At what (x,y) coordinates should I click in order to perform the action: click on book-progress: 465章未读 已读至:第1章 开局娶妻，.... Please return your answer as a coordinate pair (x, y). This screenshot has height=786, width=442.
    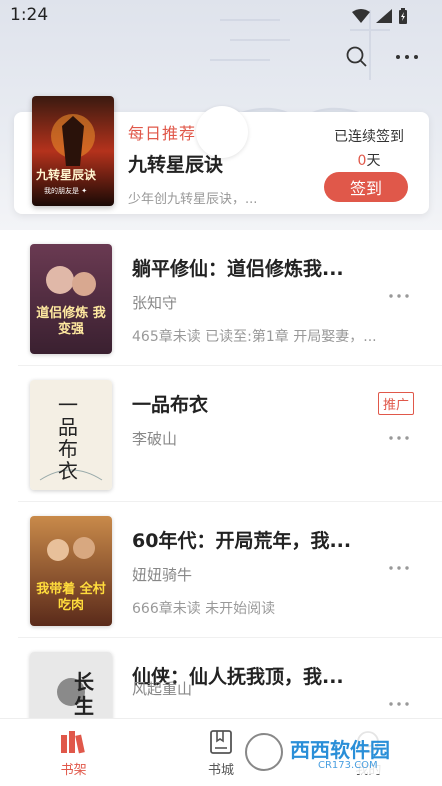
    Looking at the image, I should click on (254, 337).